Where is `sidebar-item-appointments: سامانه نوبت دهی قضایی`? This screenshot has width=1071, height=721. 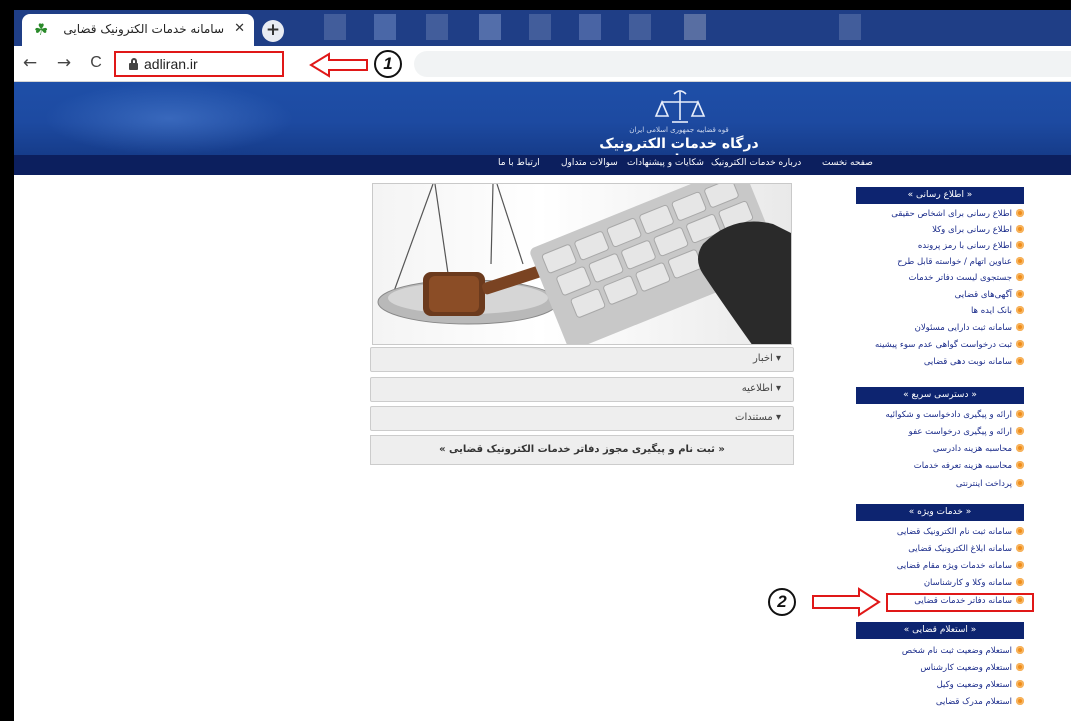
sidebar-item-appointments: سامانه نوبت دهی قضایی is located at coordinates (974, 362).